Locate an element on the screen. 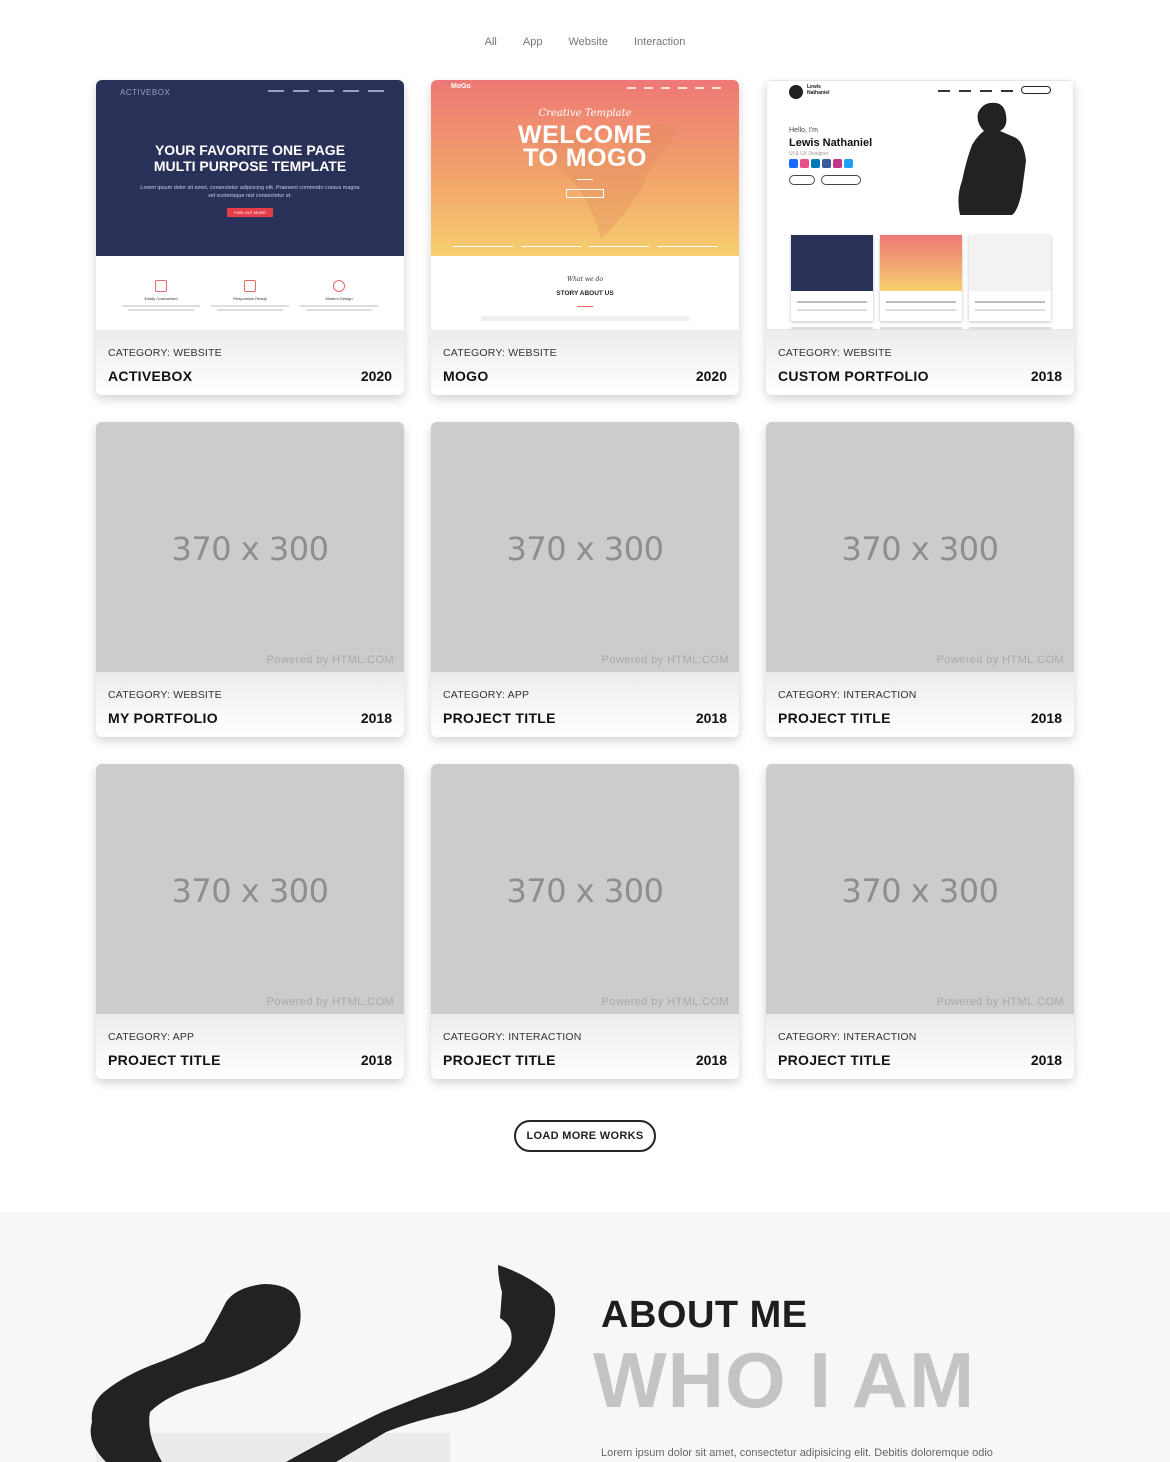 The image size is (1170, 1462). mogo-stats is located at coordinates (585, 249).